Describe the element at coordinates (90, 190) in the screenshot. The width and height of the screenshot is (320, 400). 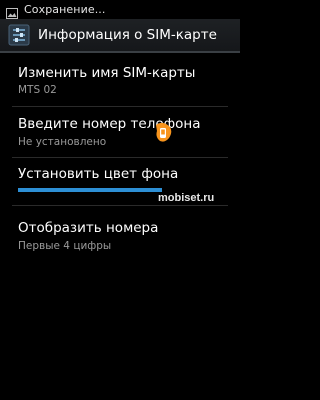
I see `color-progress-bar` at that location.